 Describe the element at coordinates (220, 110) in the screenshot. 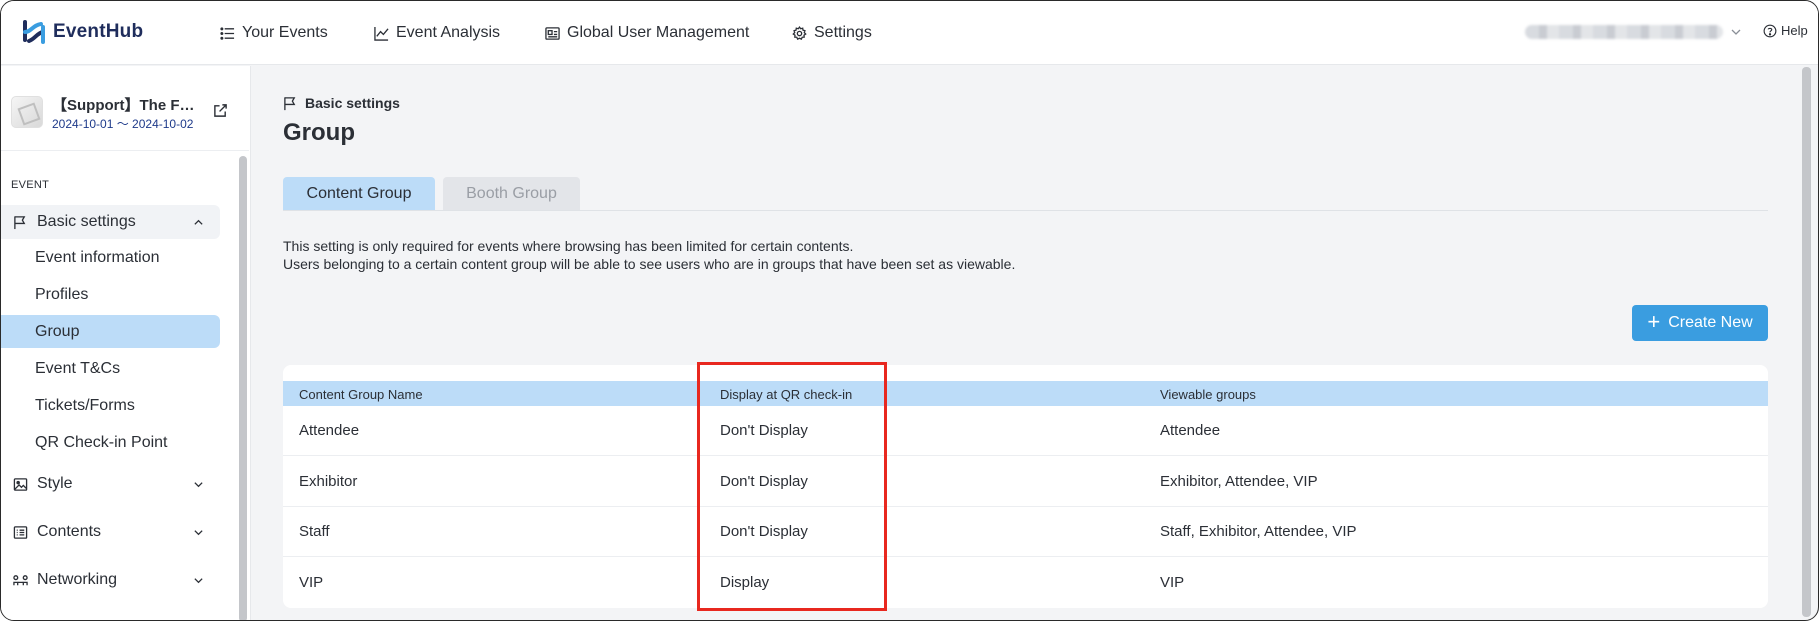

I see `external-link-icon` at that location.